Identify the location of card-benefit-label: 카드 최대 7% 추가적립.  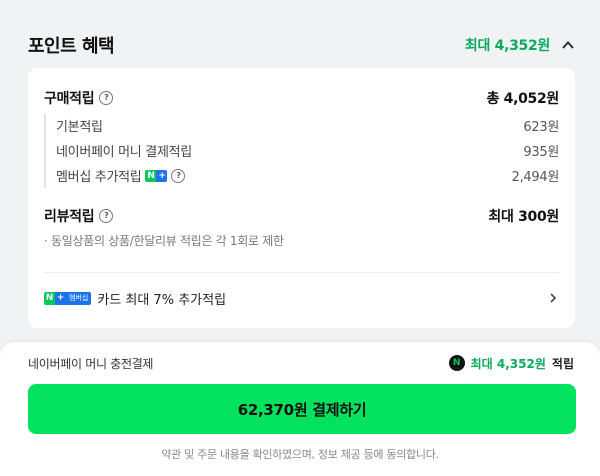
(162, 300).